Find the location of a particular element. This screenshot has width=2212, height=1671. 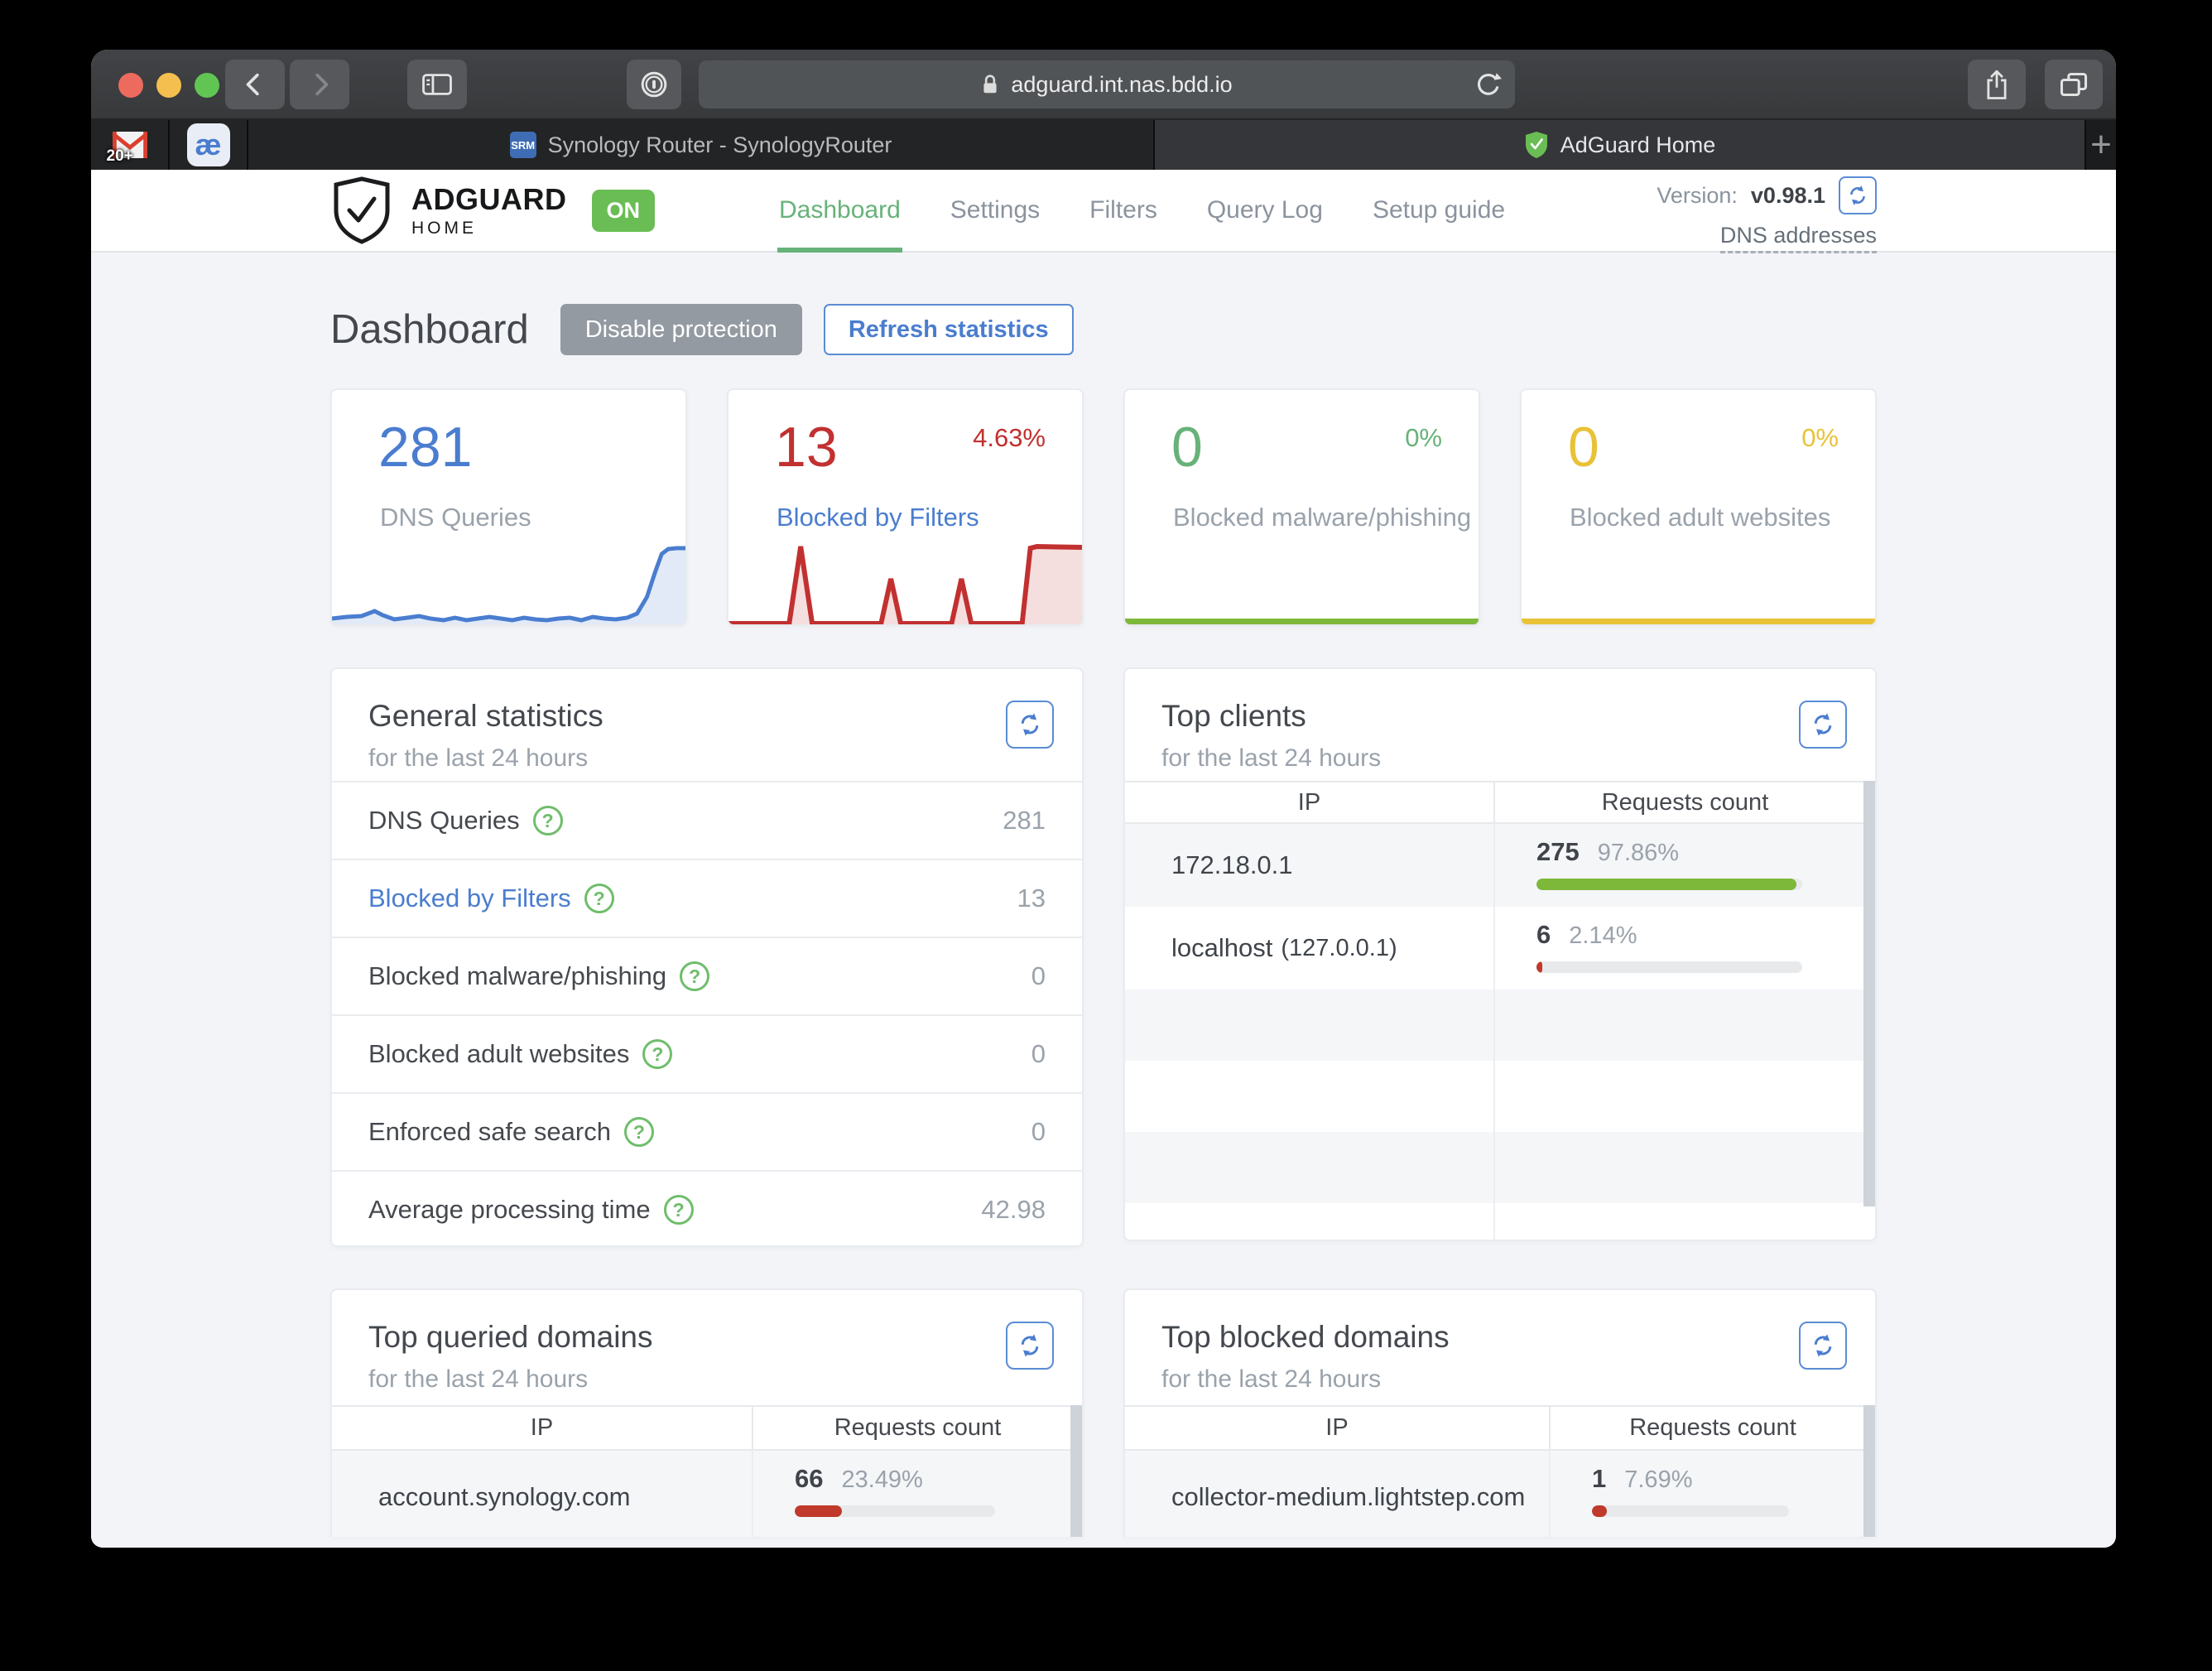

card-blocked-adult: 0 0% Blocked adult websites is located at coordinates (1698, 507).